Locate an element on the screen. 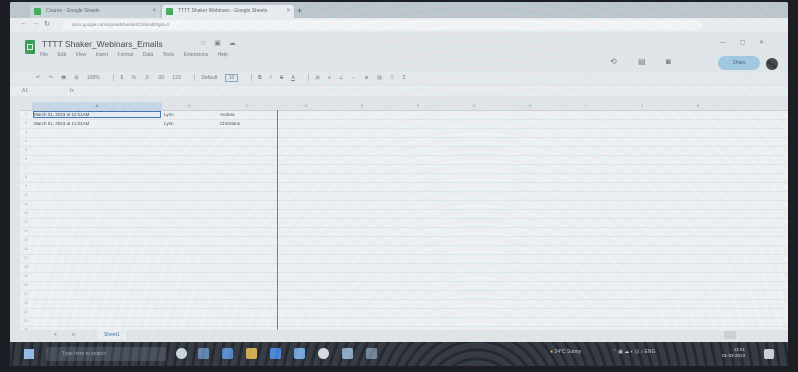  meet-icon: ◙ is located at coordinates (668, 61).